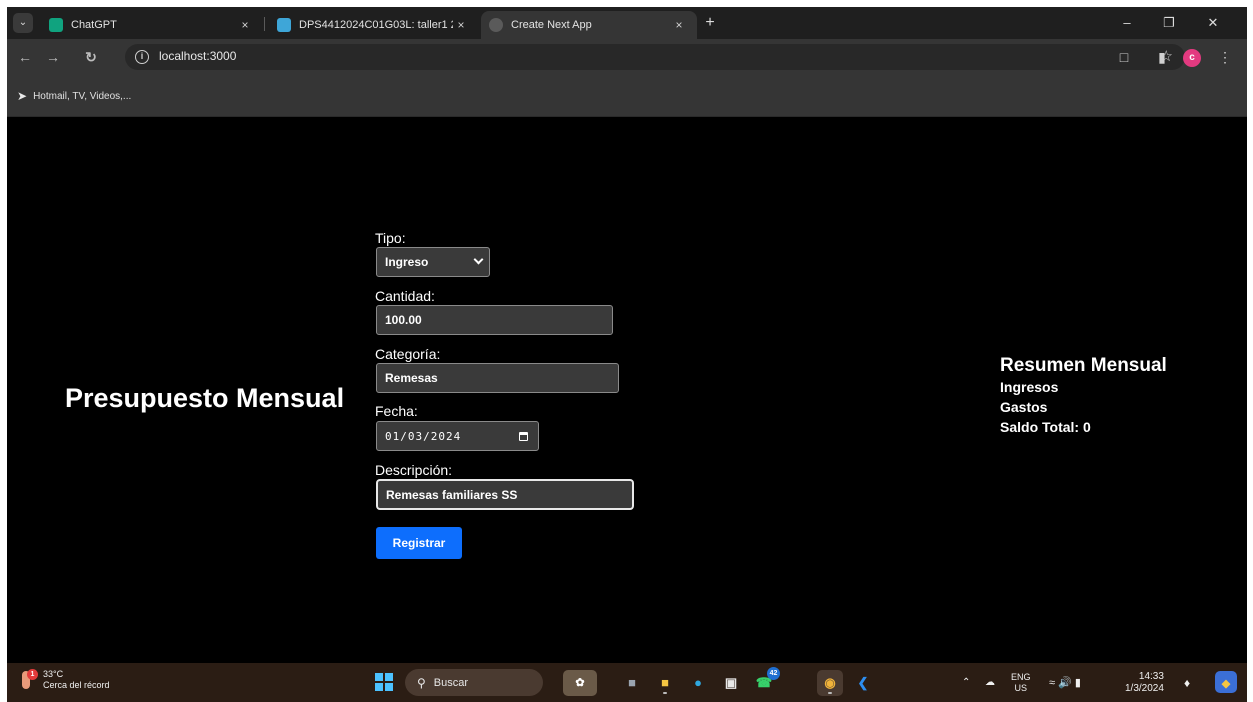  I want to click on file-explorer-icon: ■, so click(665, 683).